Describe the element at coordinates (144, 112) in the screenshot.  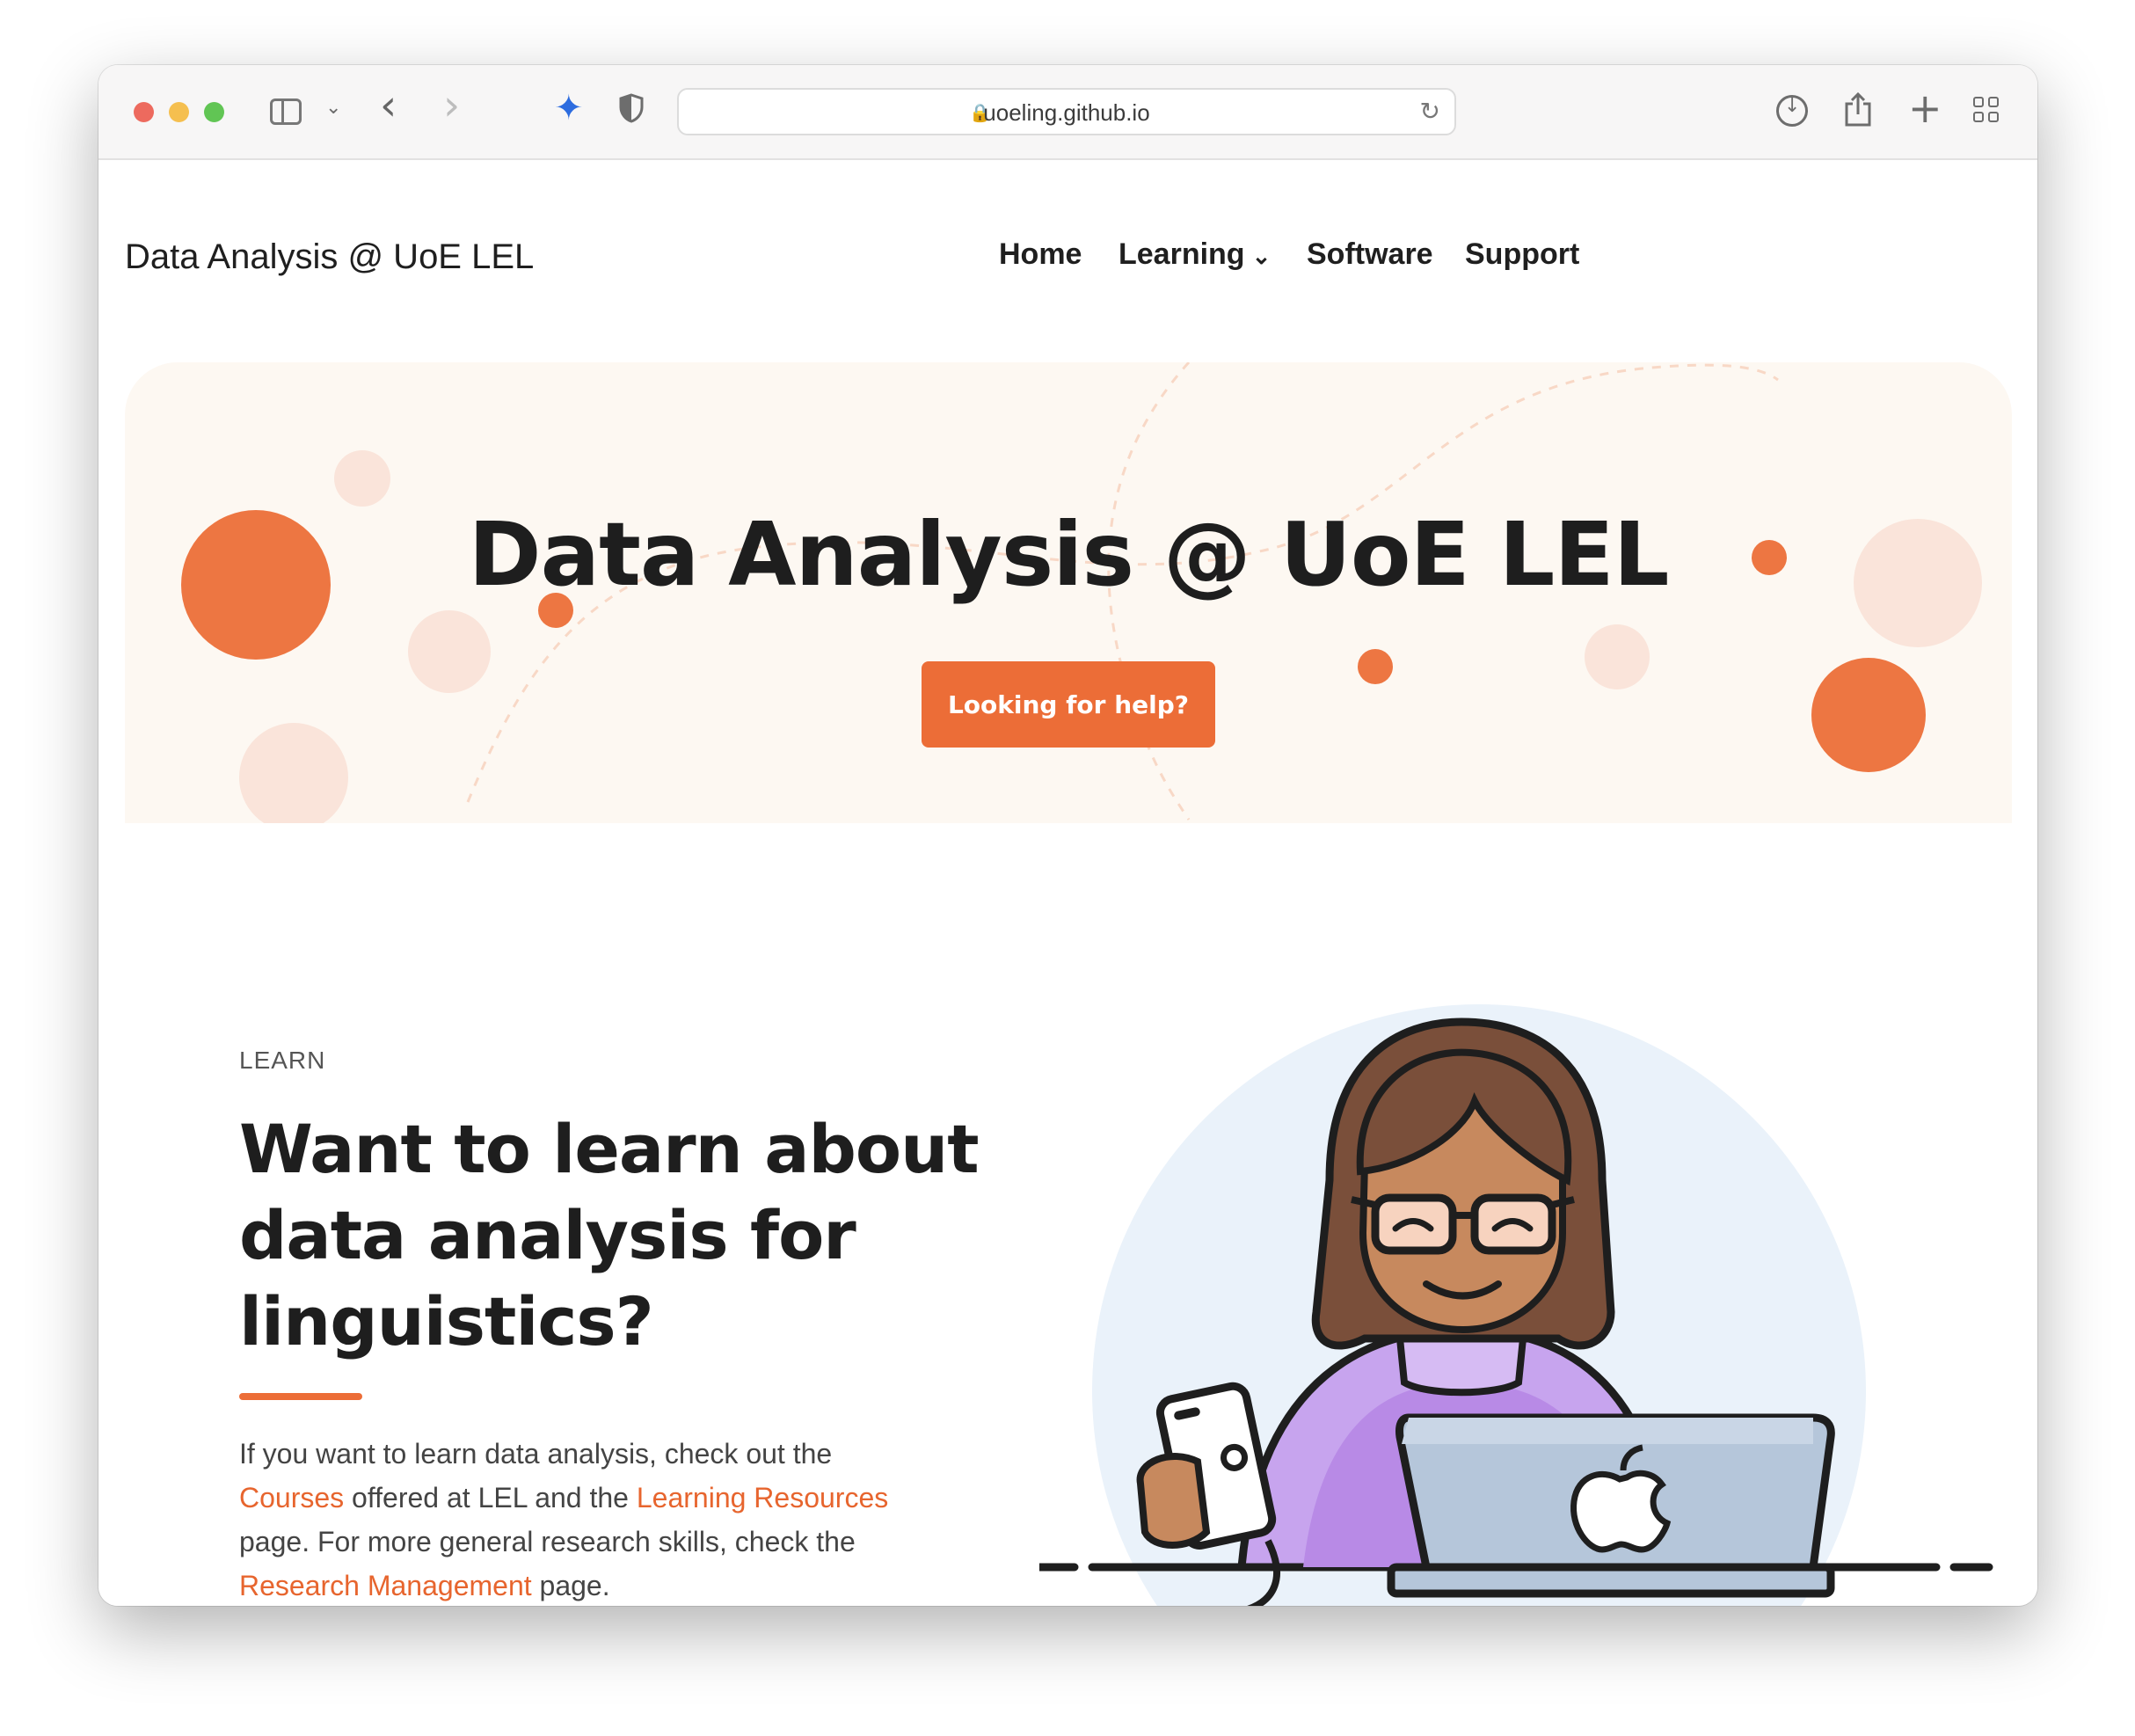
I see `close-window-button` at that location.